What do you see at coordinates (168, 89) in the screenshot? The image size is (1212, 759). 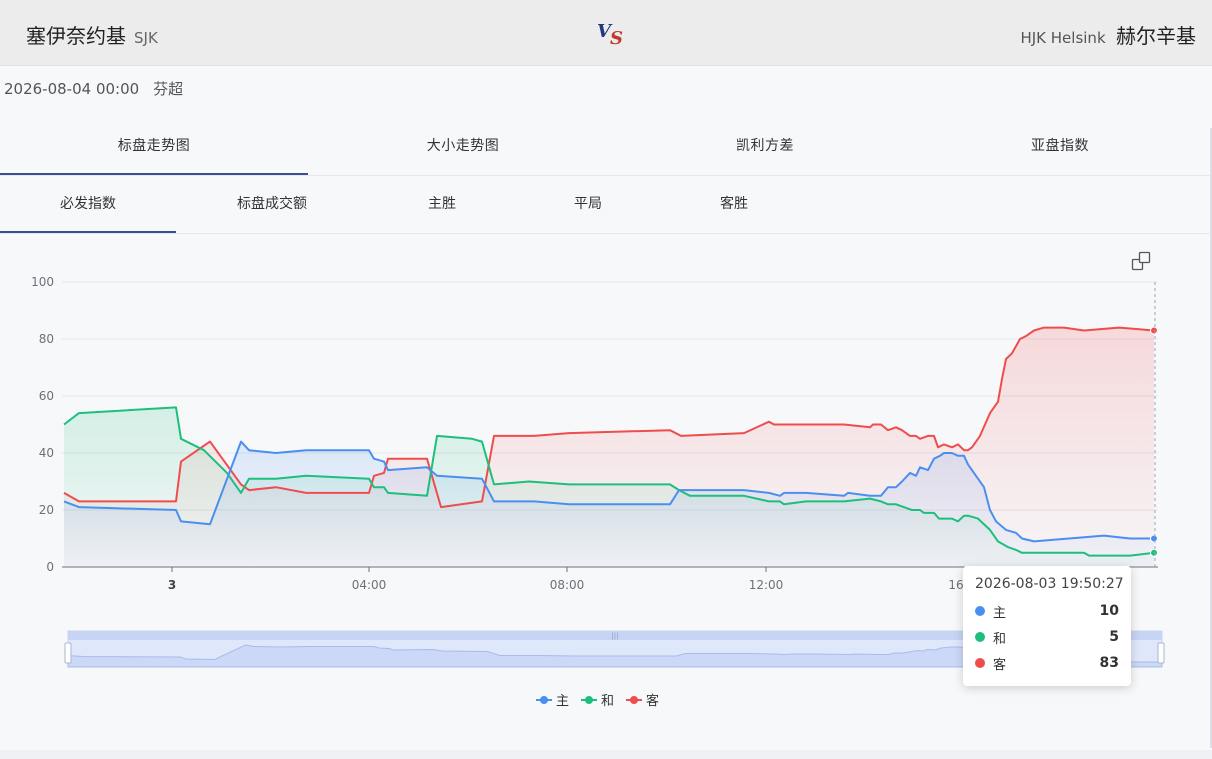 I see `league-name: 芬超` at bounding box center [168, 89].